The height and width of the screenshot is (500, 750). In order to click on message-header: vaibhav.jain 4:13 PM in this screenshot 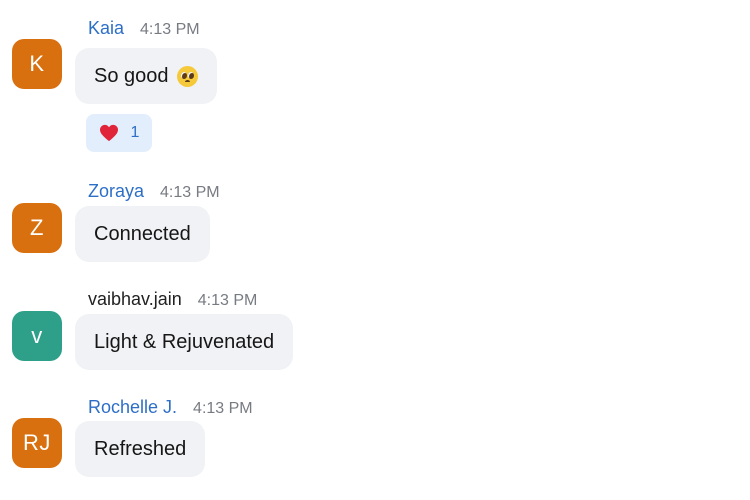, I will do `click(172, 300)`.